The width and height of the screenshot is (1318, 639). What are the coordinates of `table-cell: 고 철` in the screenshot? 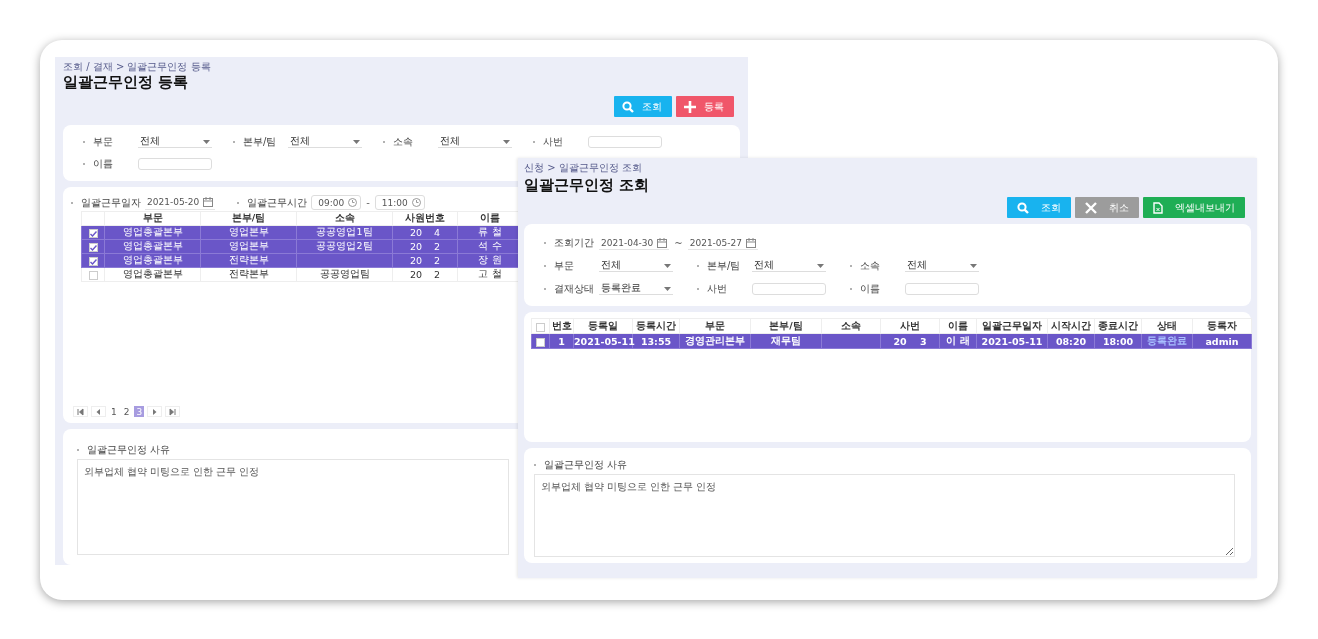 It's located at (490, 273).